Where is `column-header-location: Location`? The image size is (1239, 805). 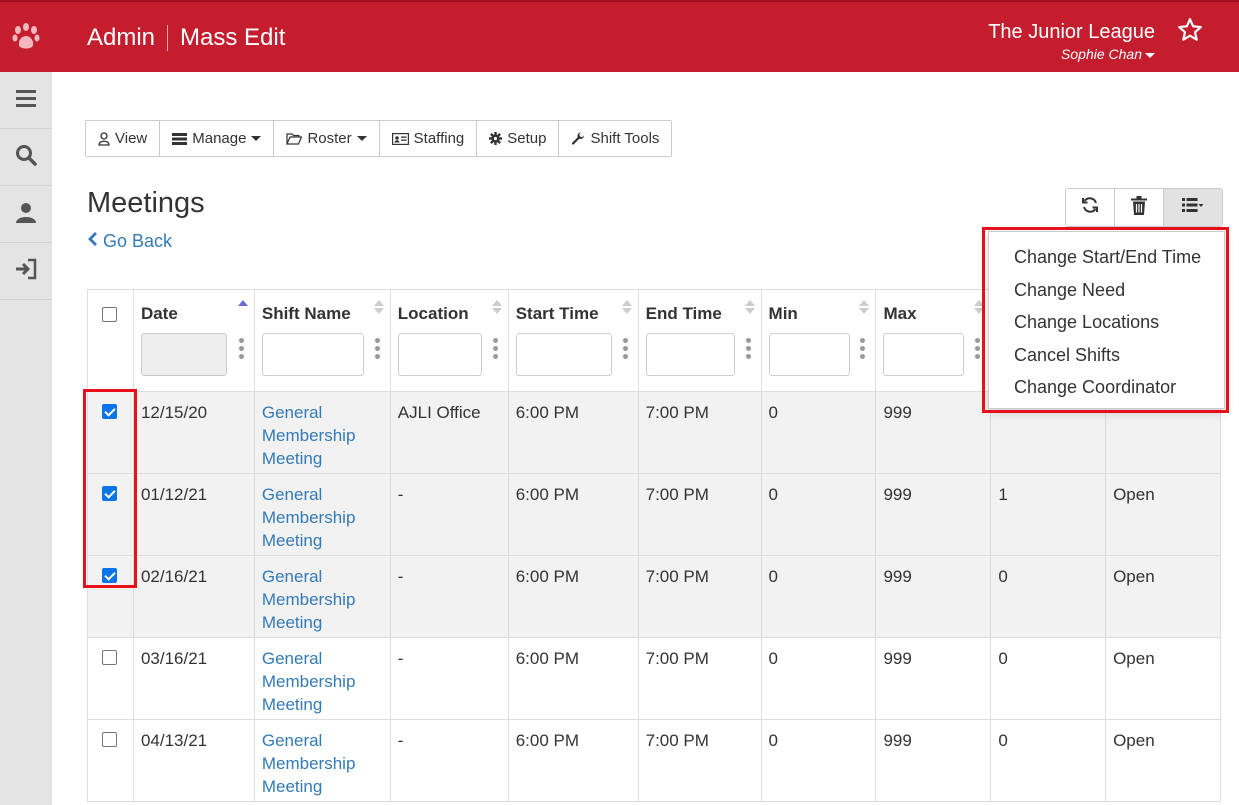 column-header-location: Location is located at coordinates (449, 340).